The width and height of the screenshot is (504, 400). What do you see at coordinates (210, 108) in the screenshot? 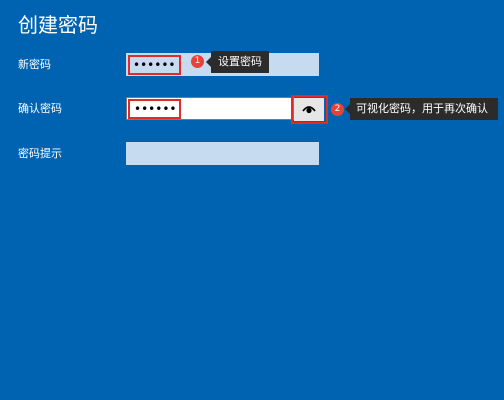
I see `confirm-password-input` at bounding box center [210, 108].